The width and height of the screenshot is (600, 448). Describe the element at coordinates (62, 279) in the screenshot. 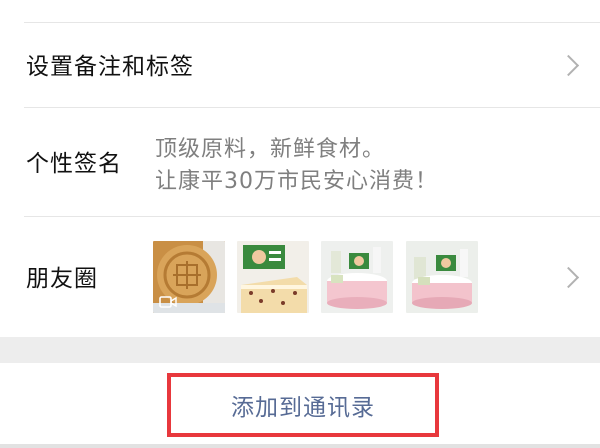

I see `moments-label: 朋友圈` at that location.